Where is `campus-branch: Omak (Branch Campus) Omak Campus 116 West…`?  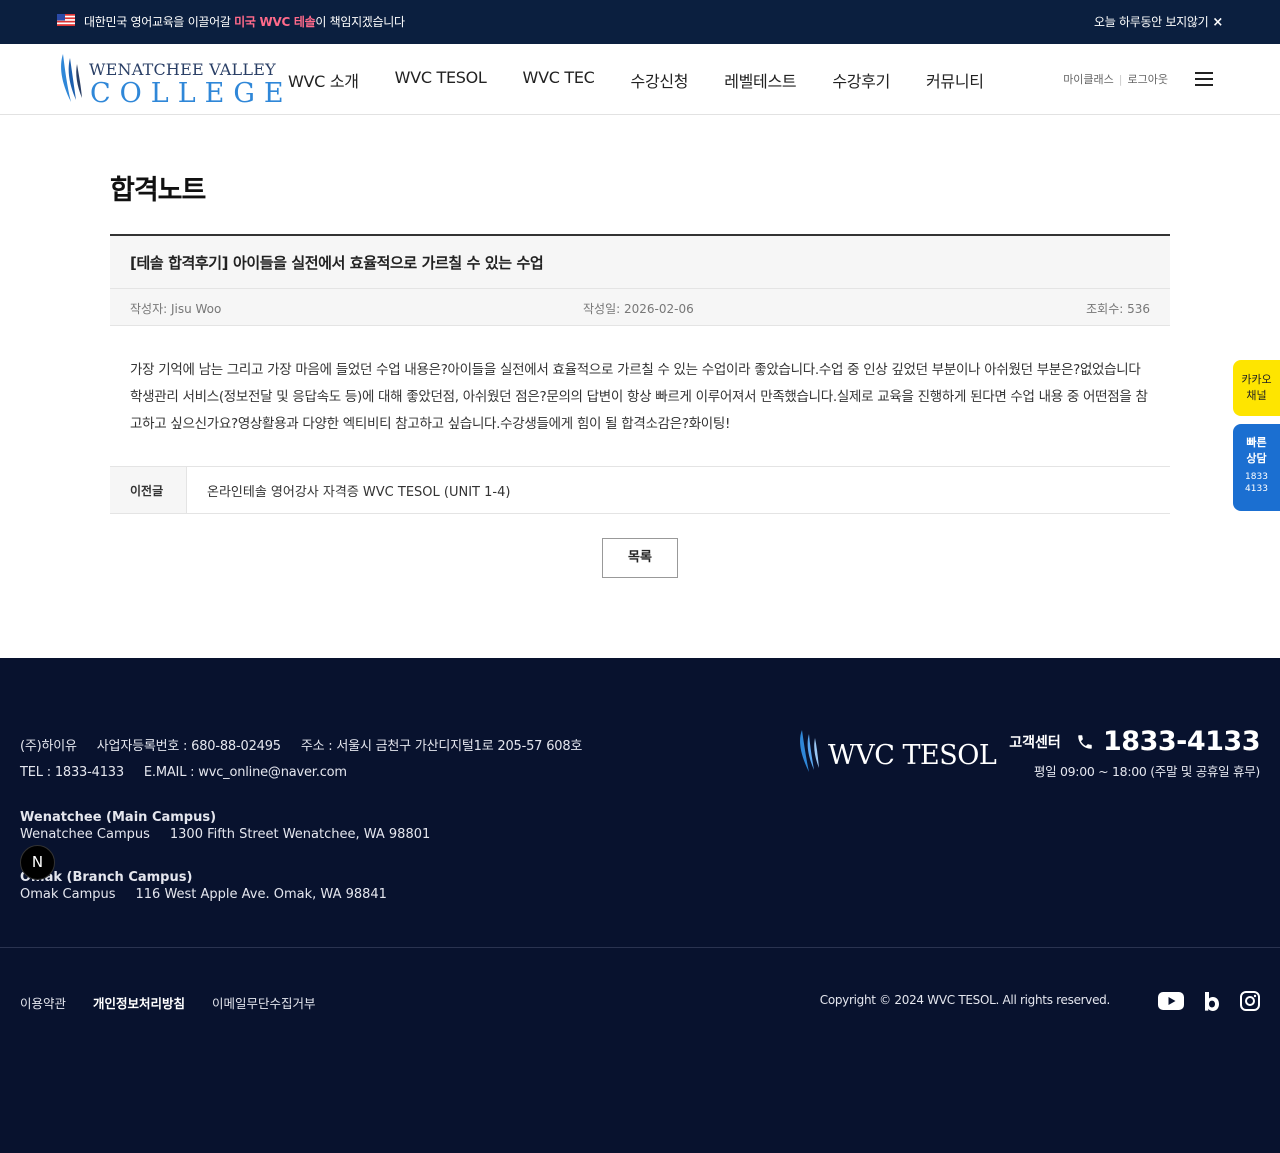 campus-branch: Omak (Branch Campus) Omak Campus 116 West… is located at coordinates (203, 886).